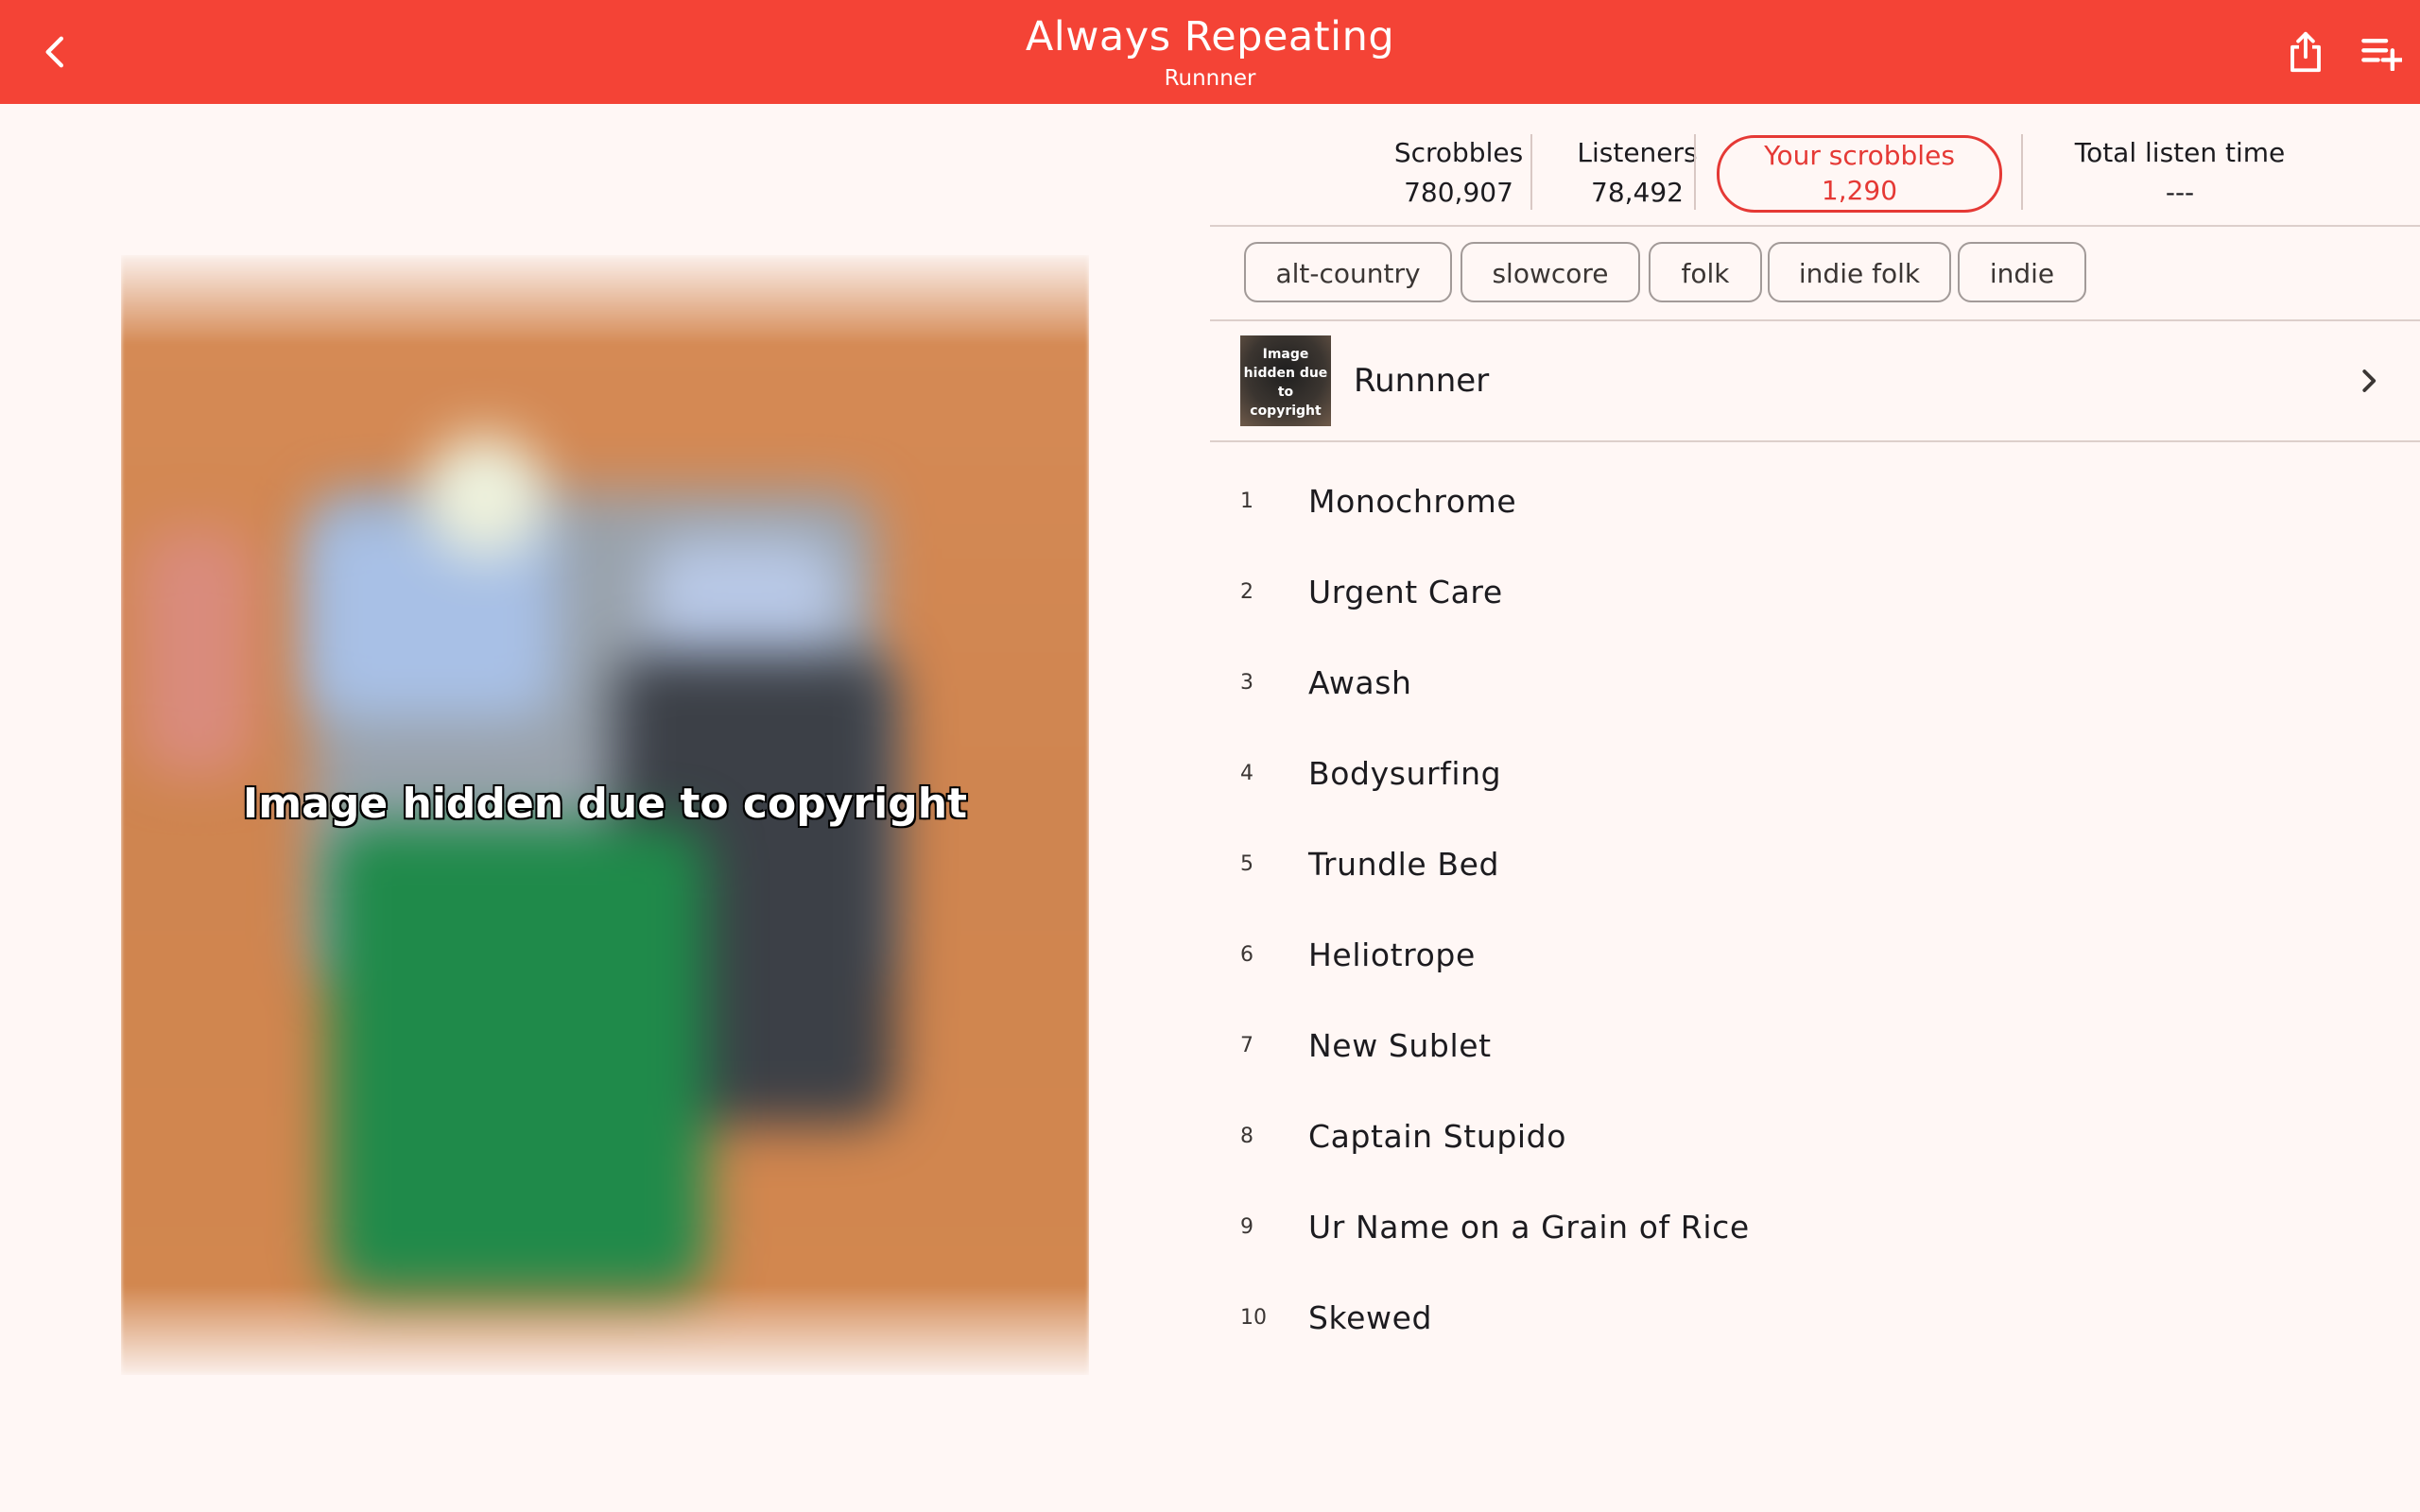  I want to click on track-row: 5 Trundle Bed, so click(1815, 864).